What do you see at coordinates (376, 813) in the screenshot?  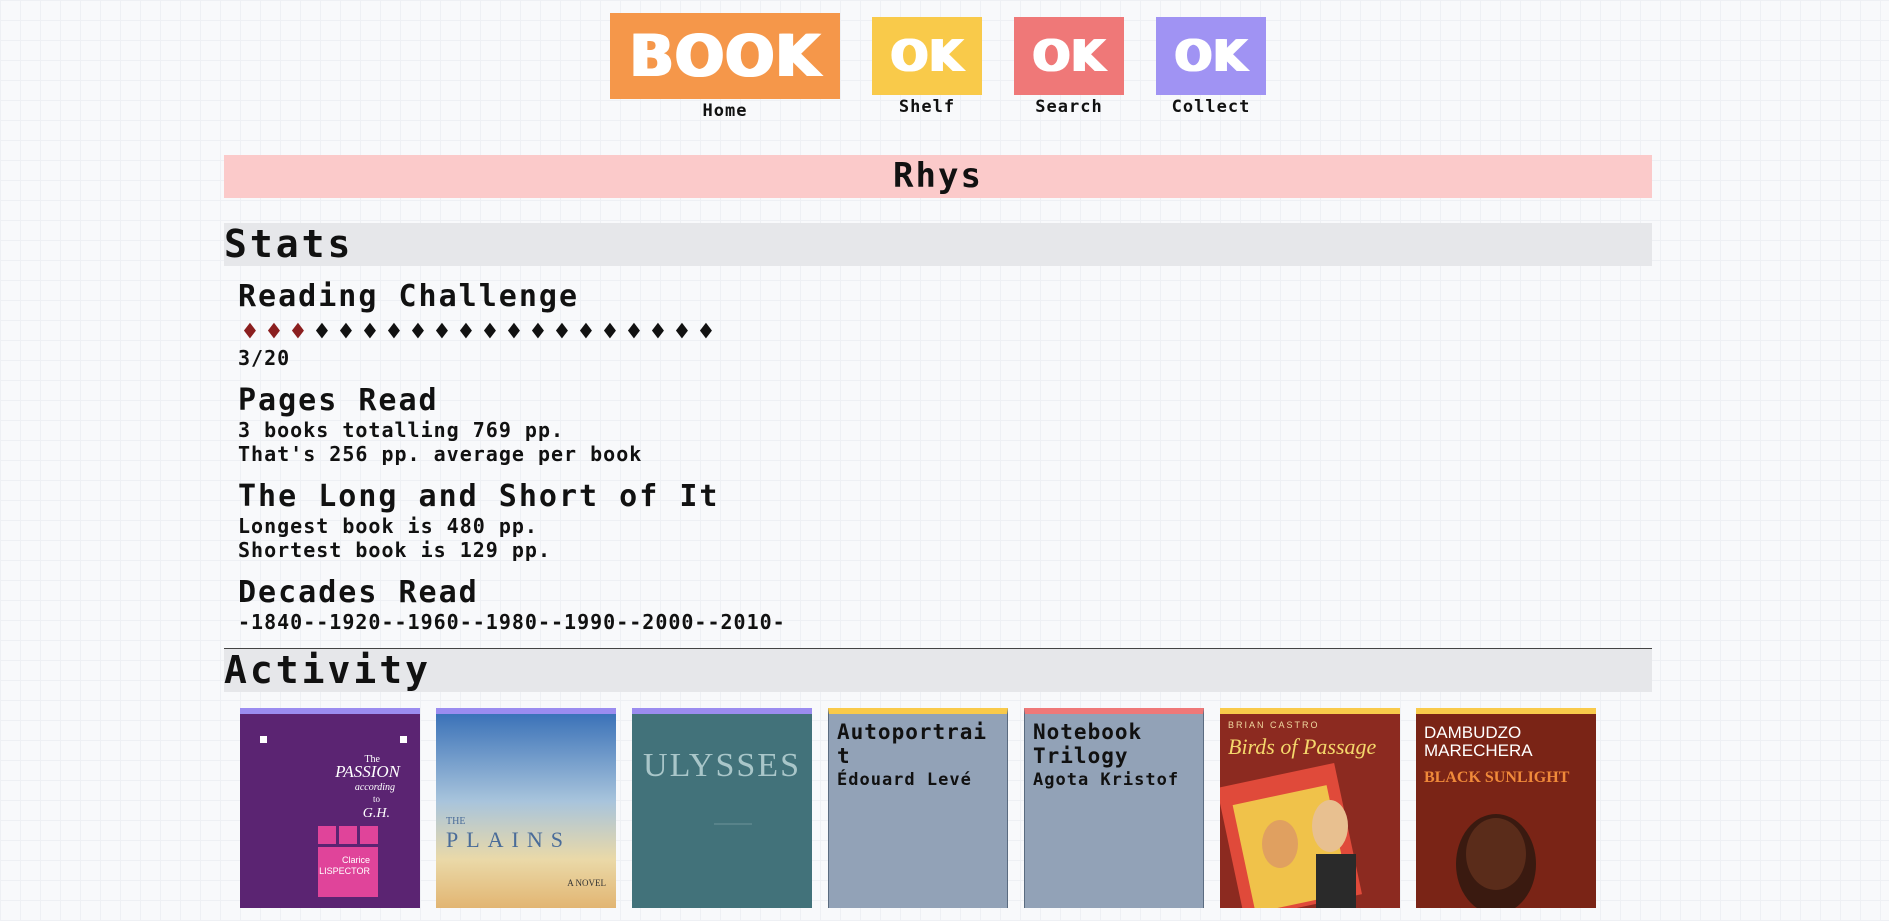 I see `passion-cover-text-5: G.H.` at bounding box center [376, 813].